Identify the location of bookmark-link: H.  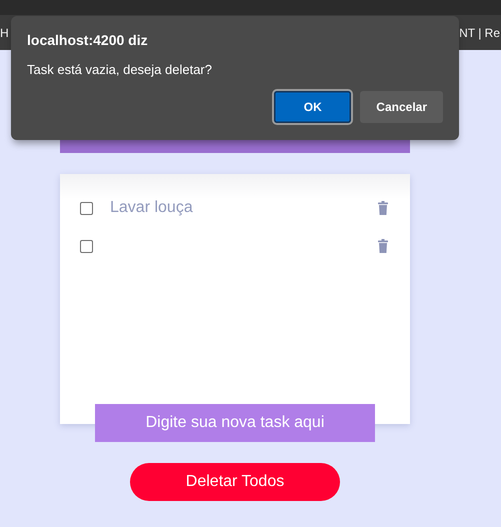
(4, 33).